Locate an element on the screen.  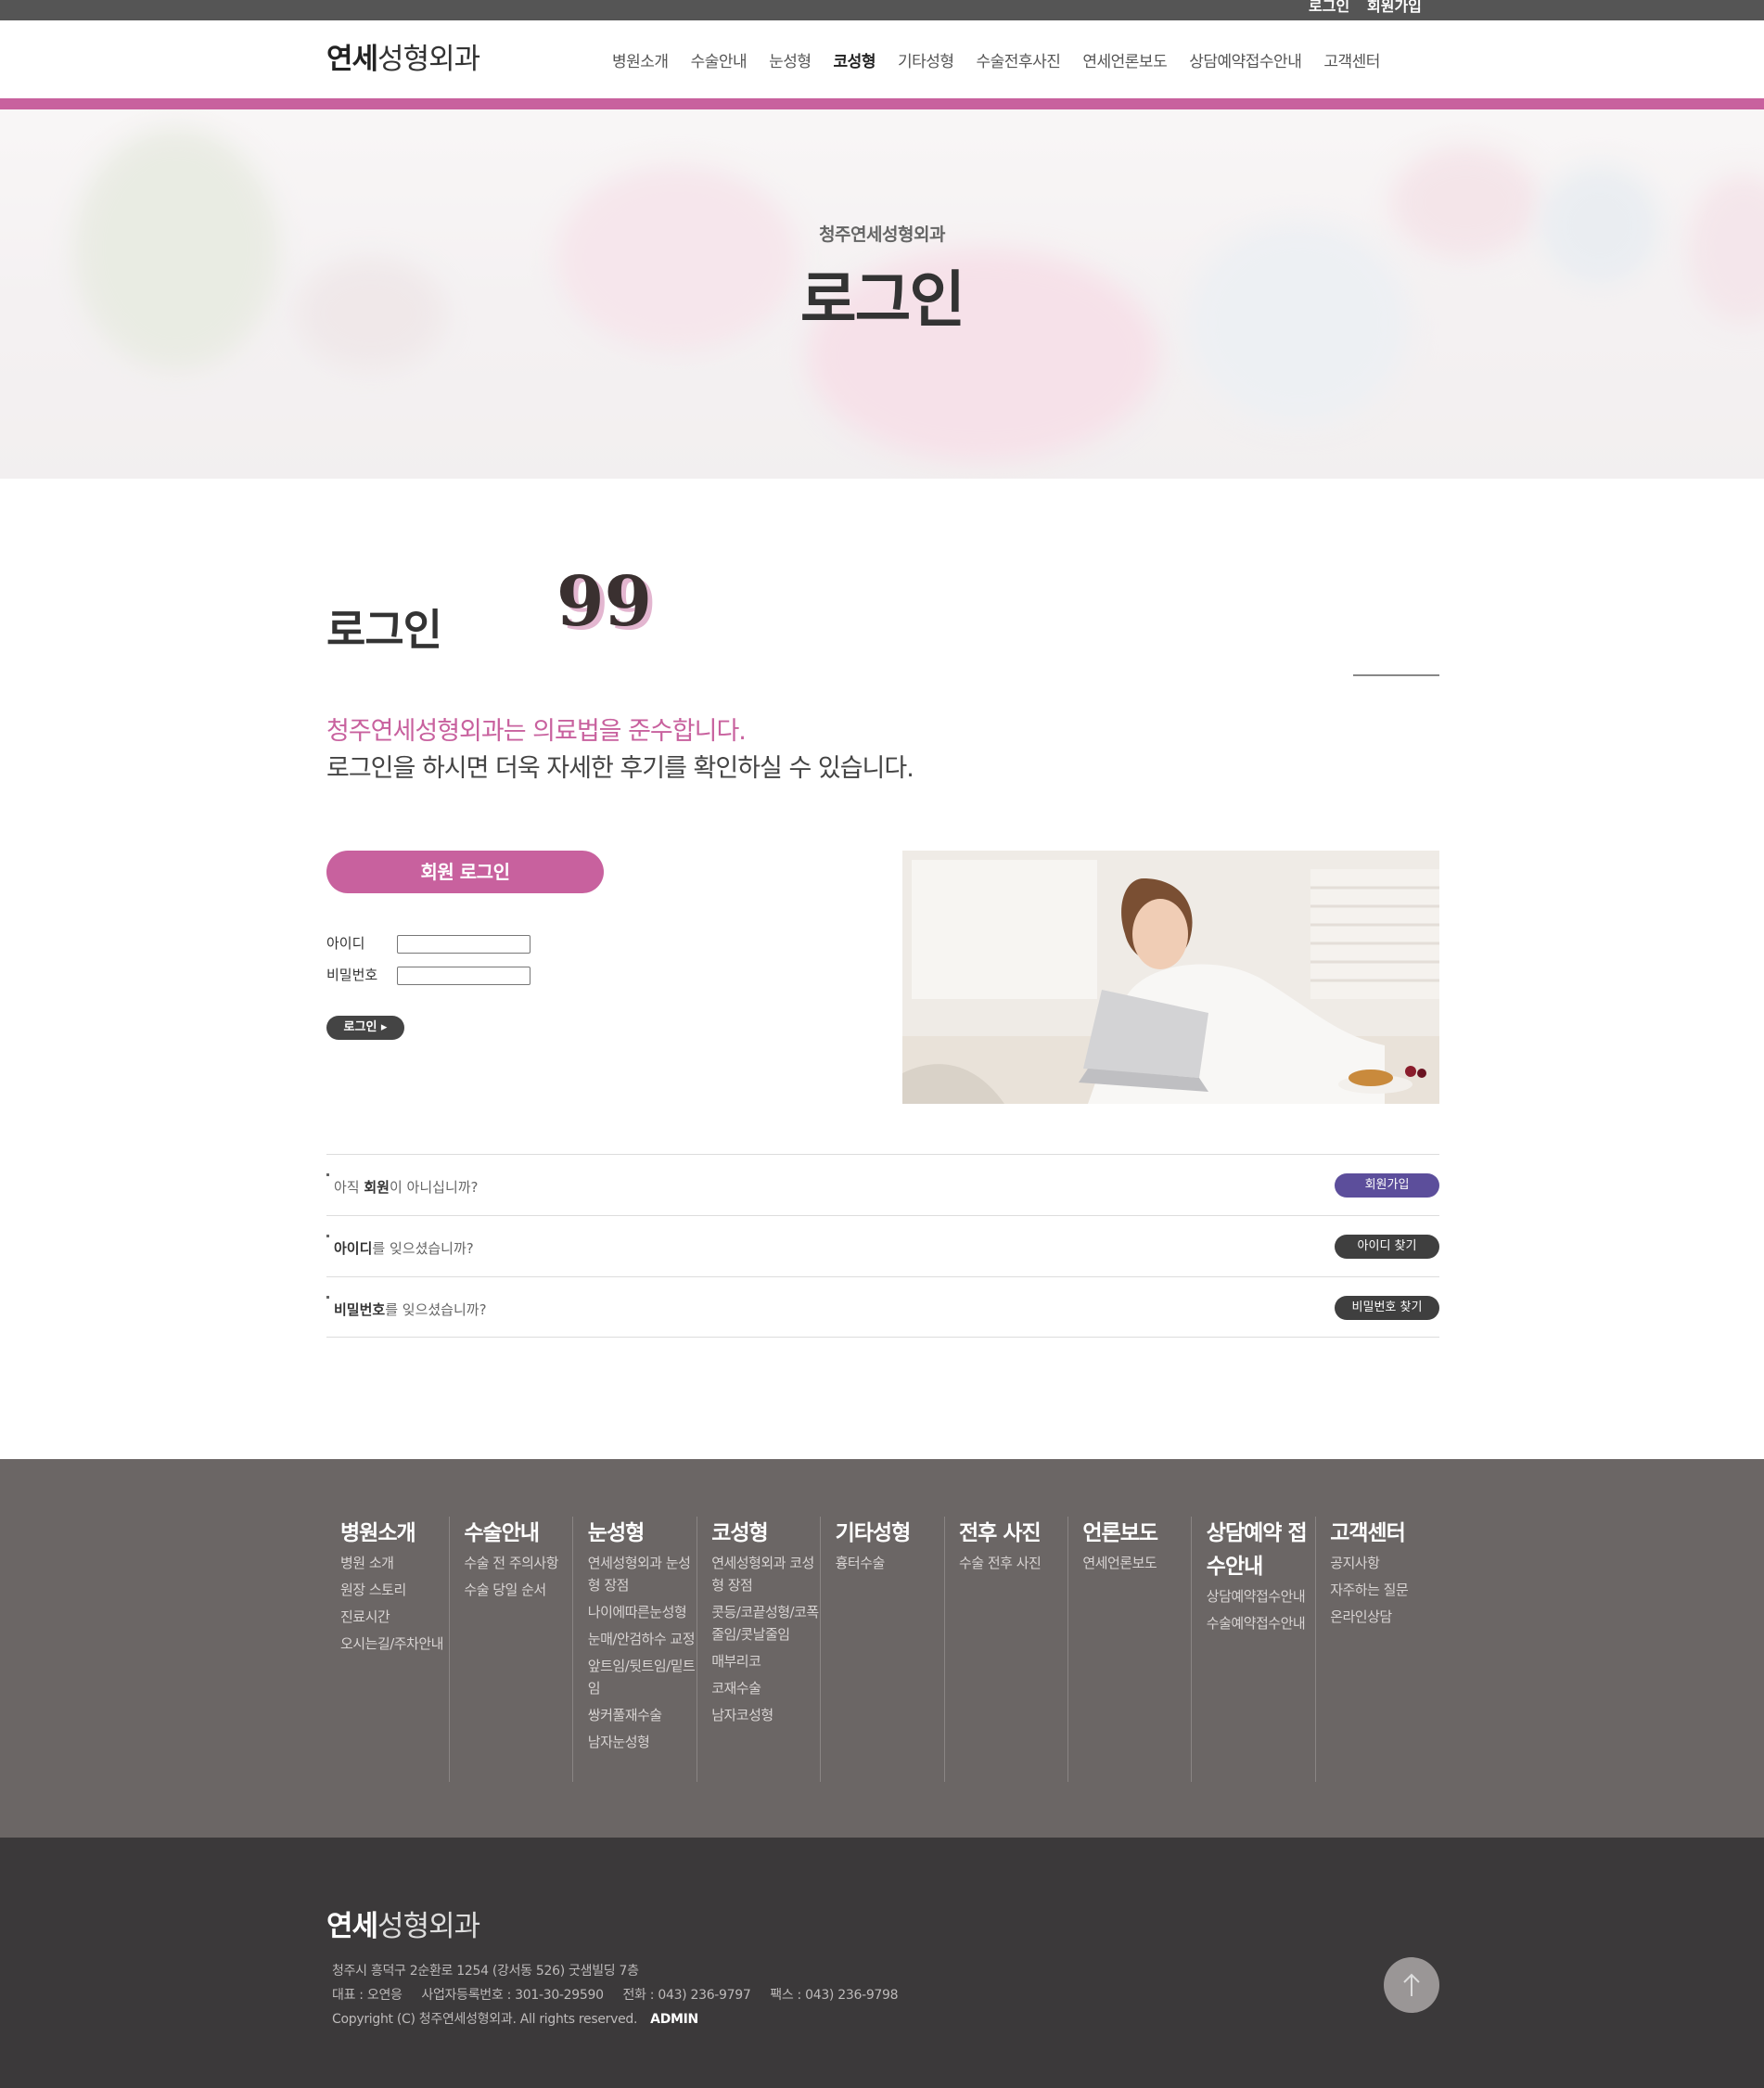
quote-mark-icon: 99 is located at coordinates (604, 602).